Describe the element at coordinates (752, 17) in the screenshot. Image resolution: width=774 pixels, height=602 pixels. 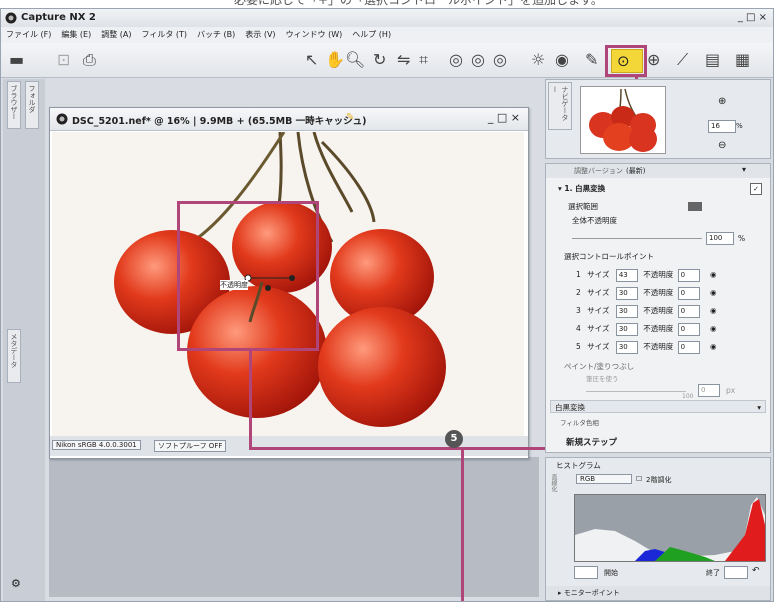
I see `window-controls: _ □ ×` at that location.